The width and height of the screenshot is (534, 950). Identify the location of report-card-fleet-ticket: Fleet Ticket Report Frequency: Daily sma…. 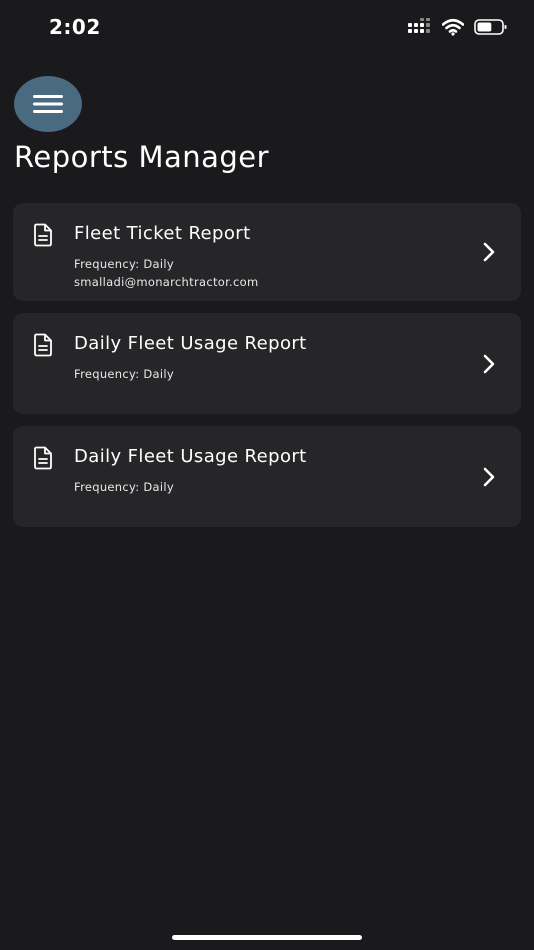
(267, 252).